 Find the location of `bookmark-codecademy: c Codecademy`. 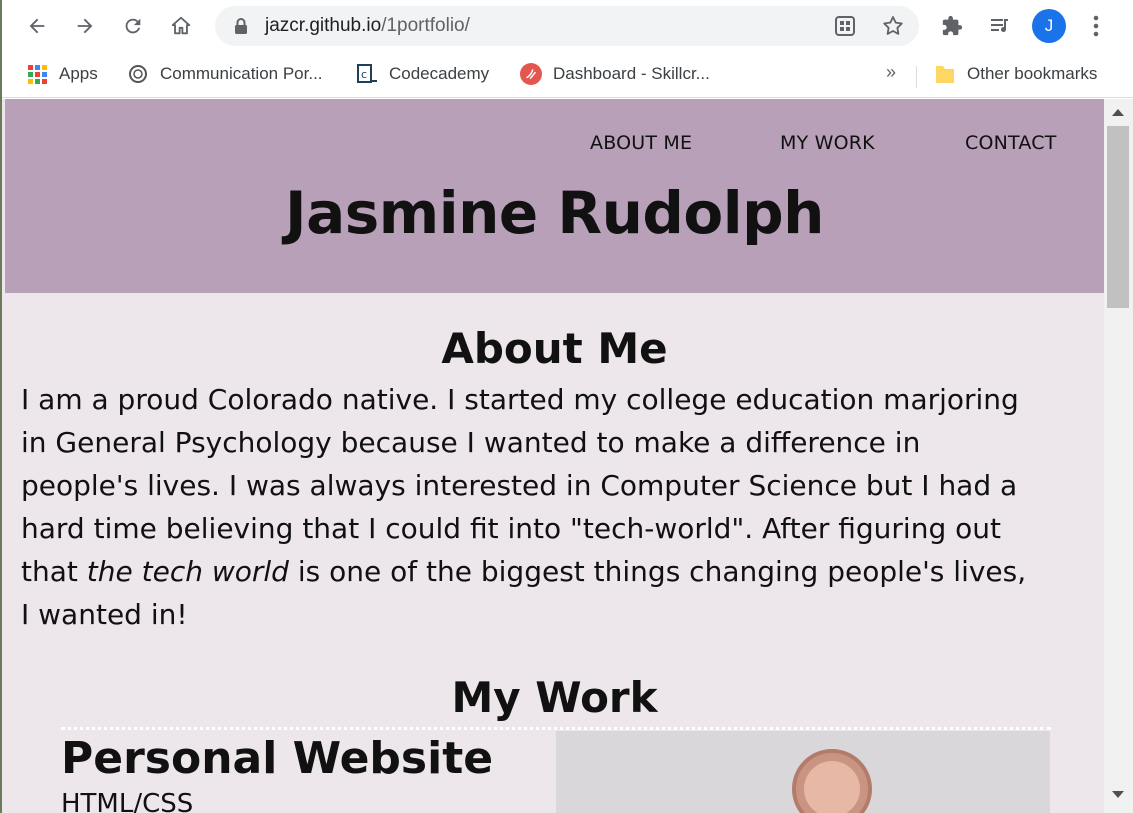

bookmark-codecademy: c Codecademy is located at coordinates (422, 74).